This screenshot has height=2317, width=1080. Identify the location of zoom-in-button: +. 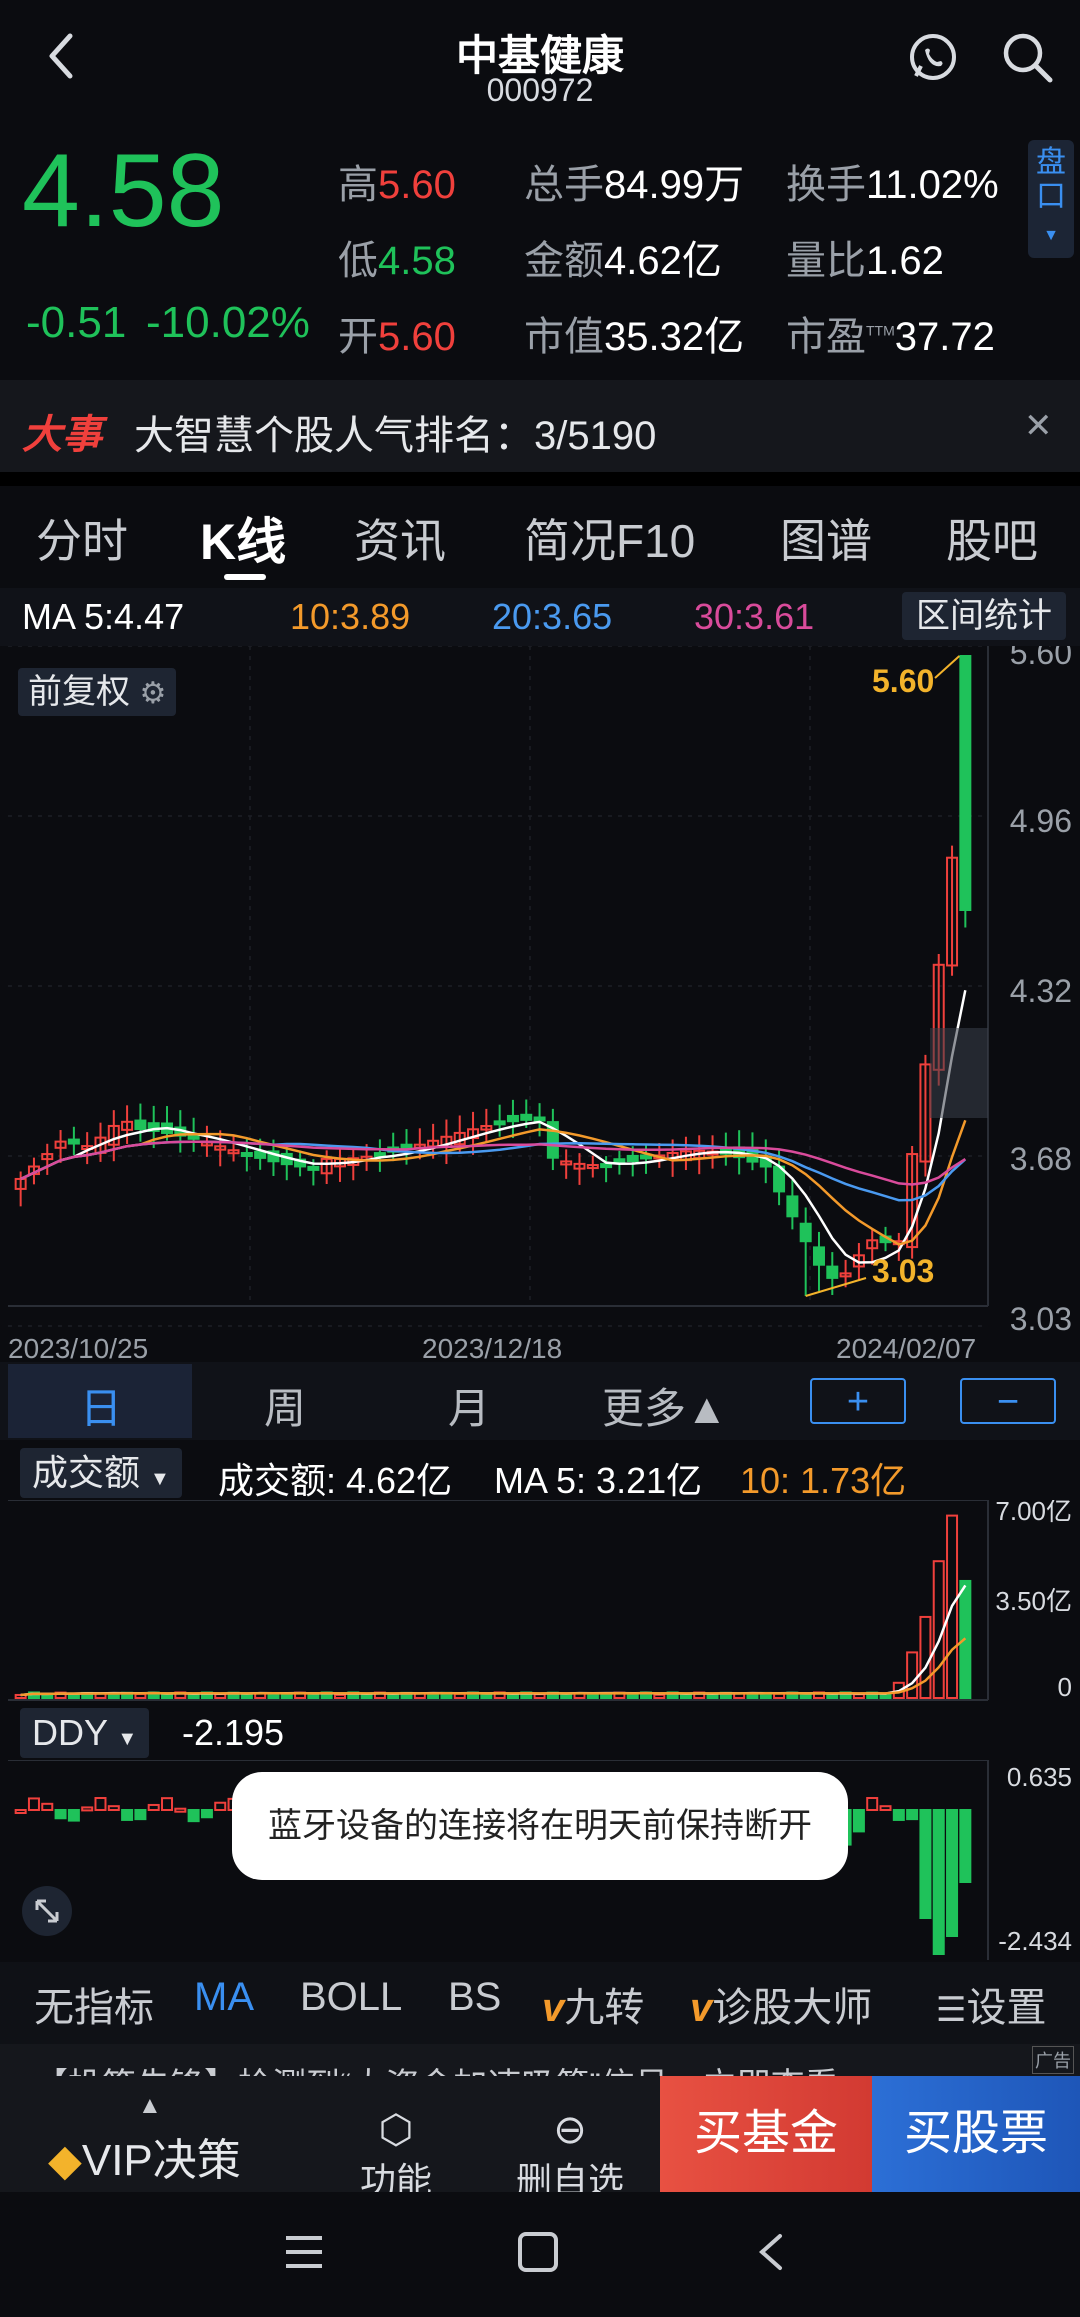
(858, 1401).